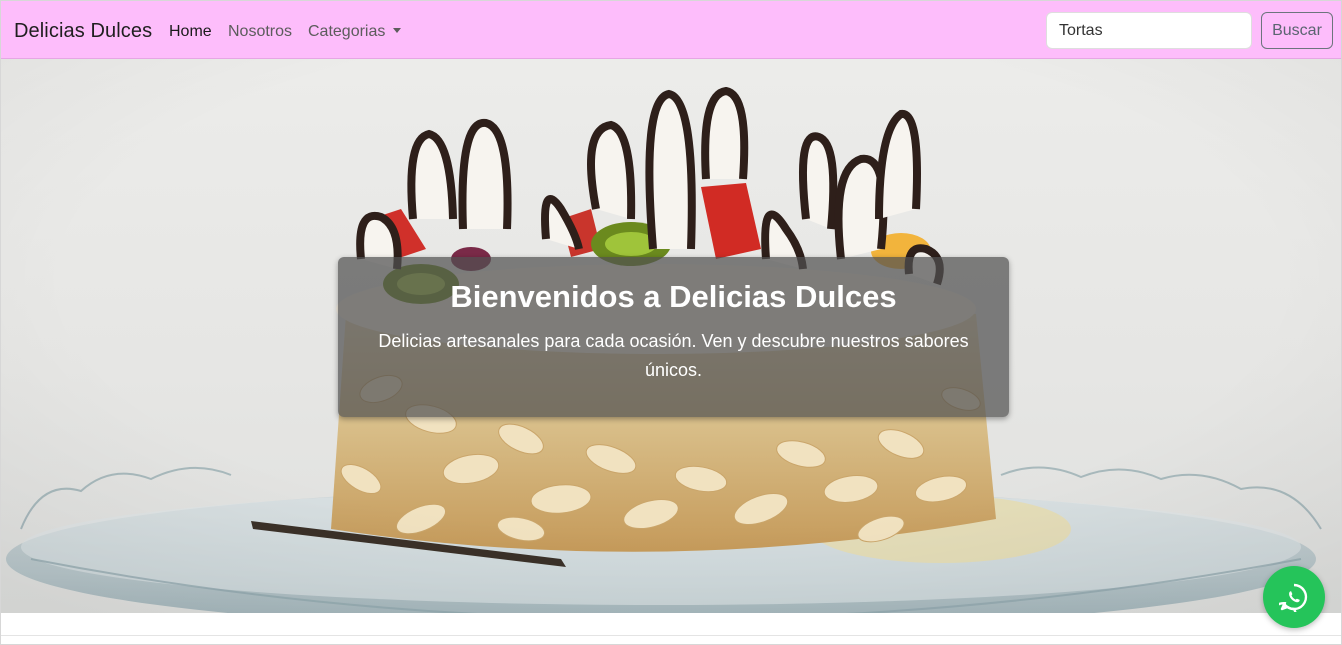  What do you see at coordinates (1149, 30) in the screenshot?
I see `search-input` at bounding box center [1149, 30].